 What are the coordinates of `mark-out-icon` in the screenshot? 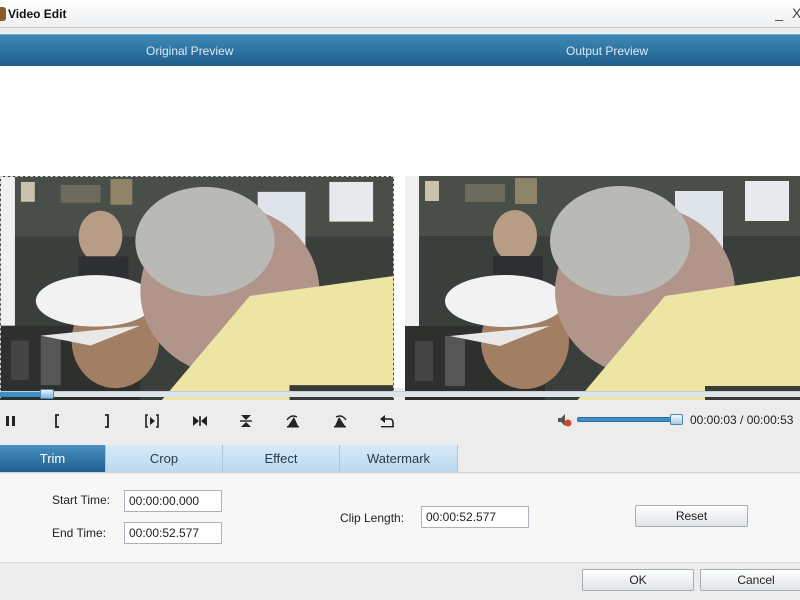 It's located at (107, 421).